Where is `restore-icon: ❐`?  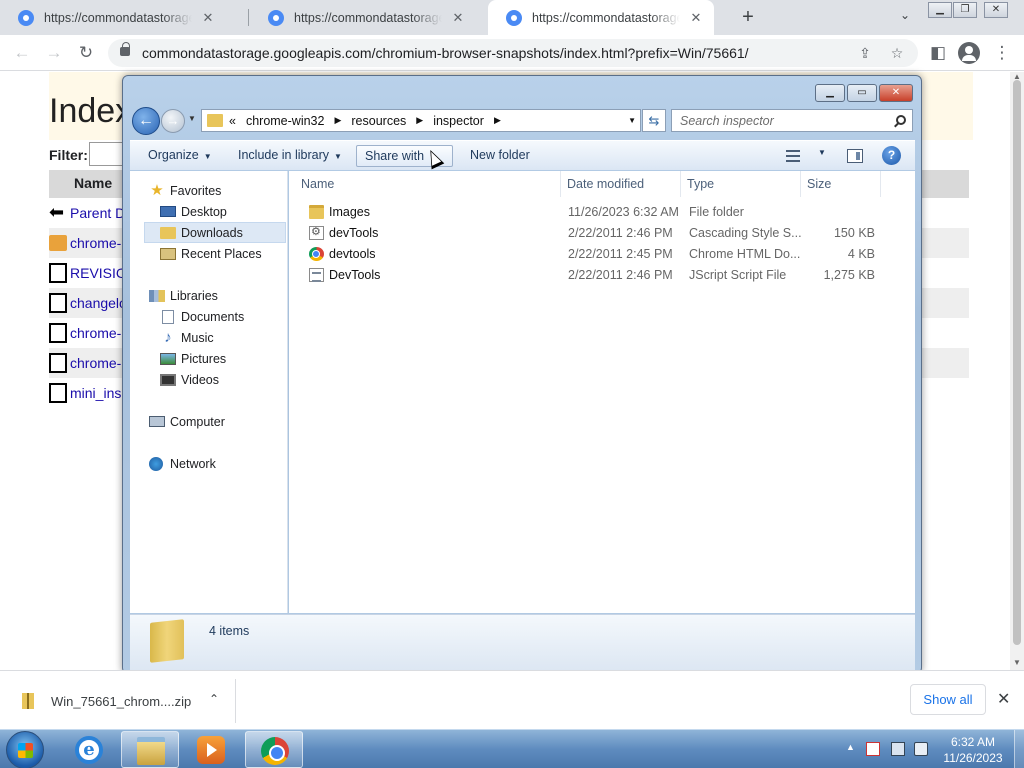 restore-icon: ❐ is located at coordinates (965, 10).